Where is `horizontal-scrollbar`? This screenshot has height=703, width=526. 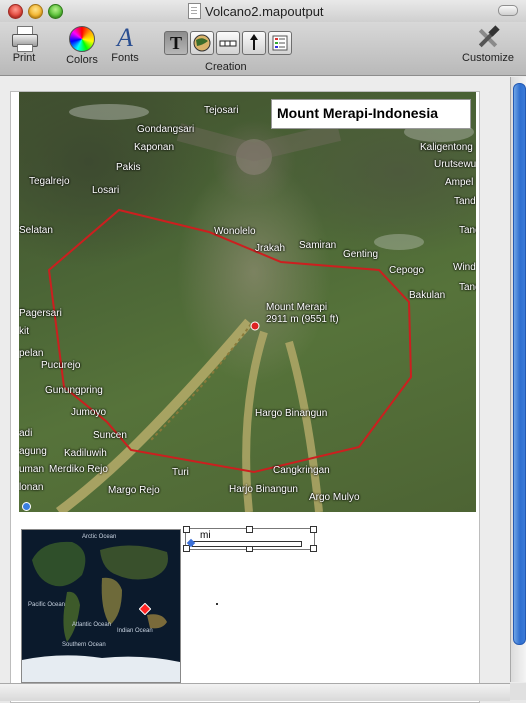 horizontal-scrollbar is located at coordinates (255, 692).